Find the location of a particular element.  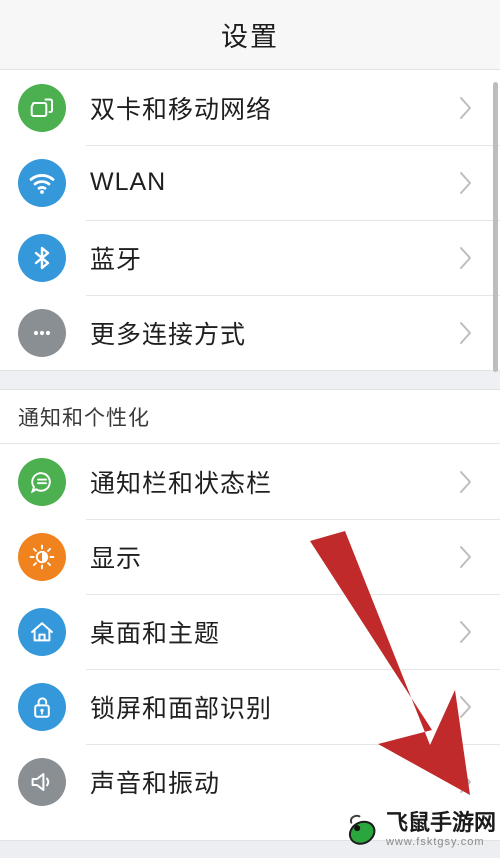

home-icon is located at coordinates (42, 631).